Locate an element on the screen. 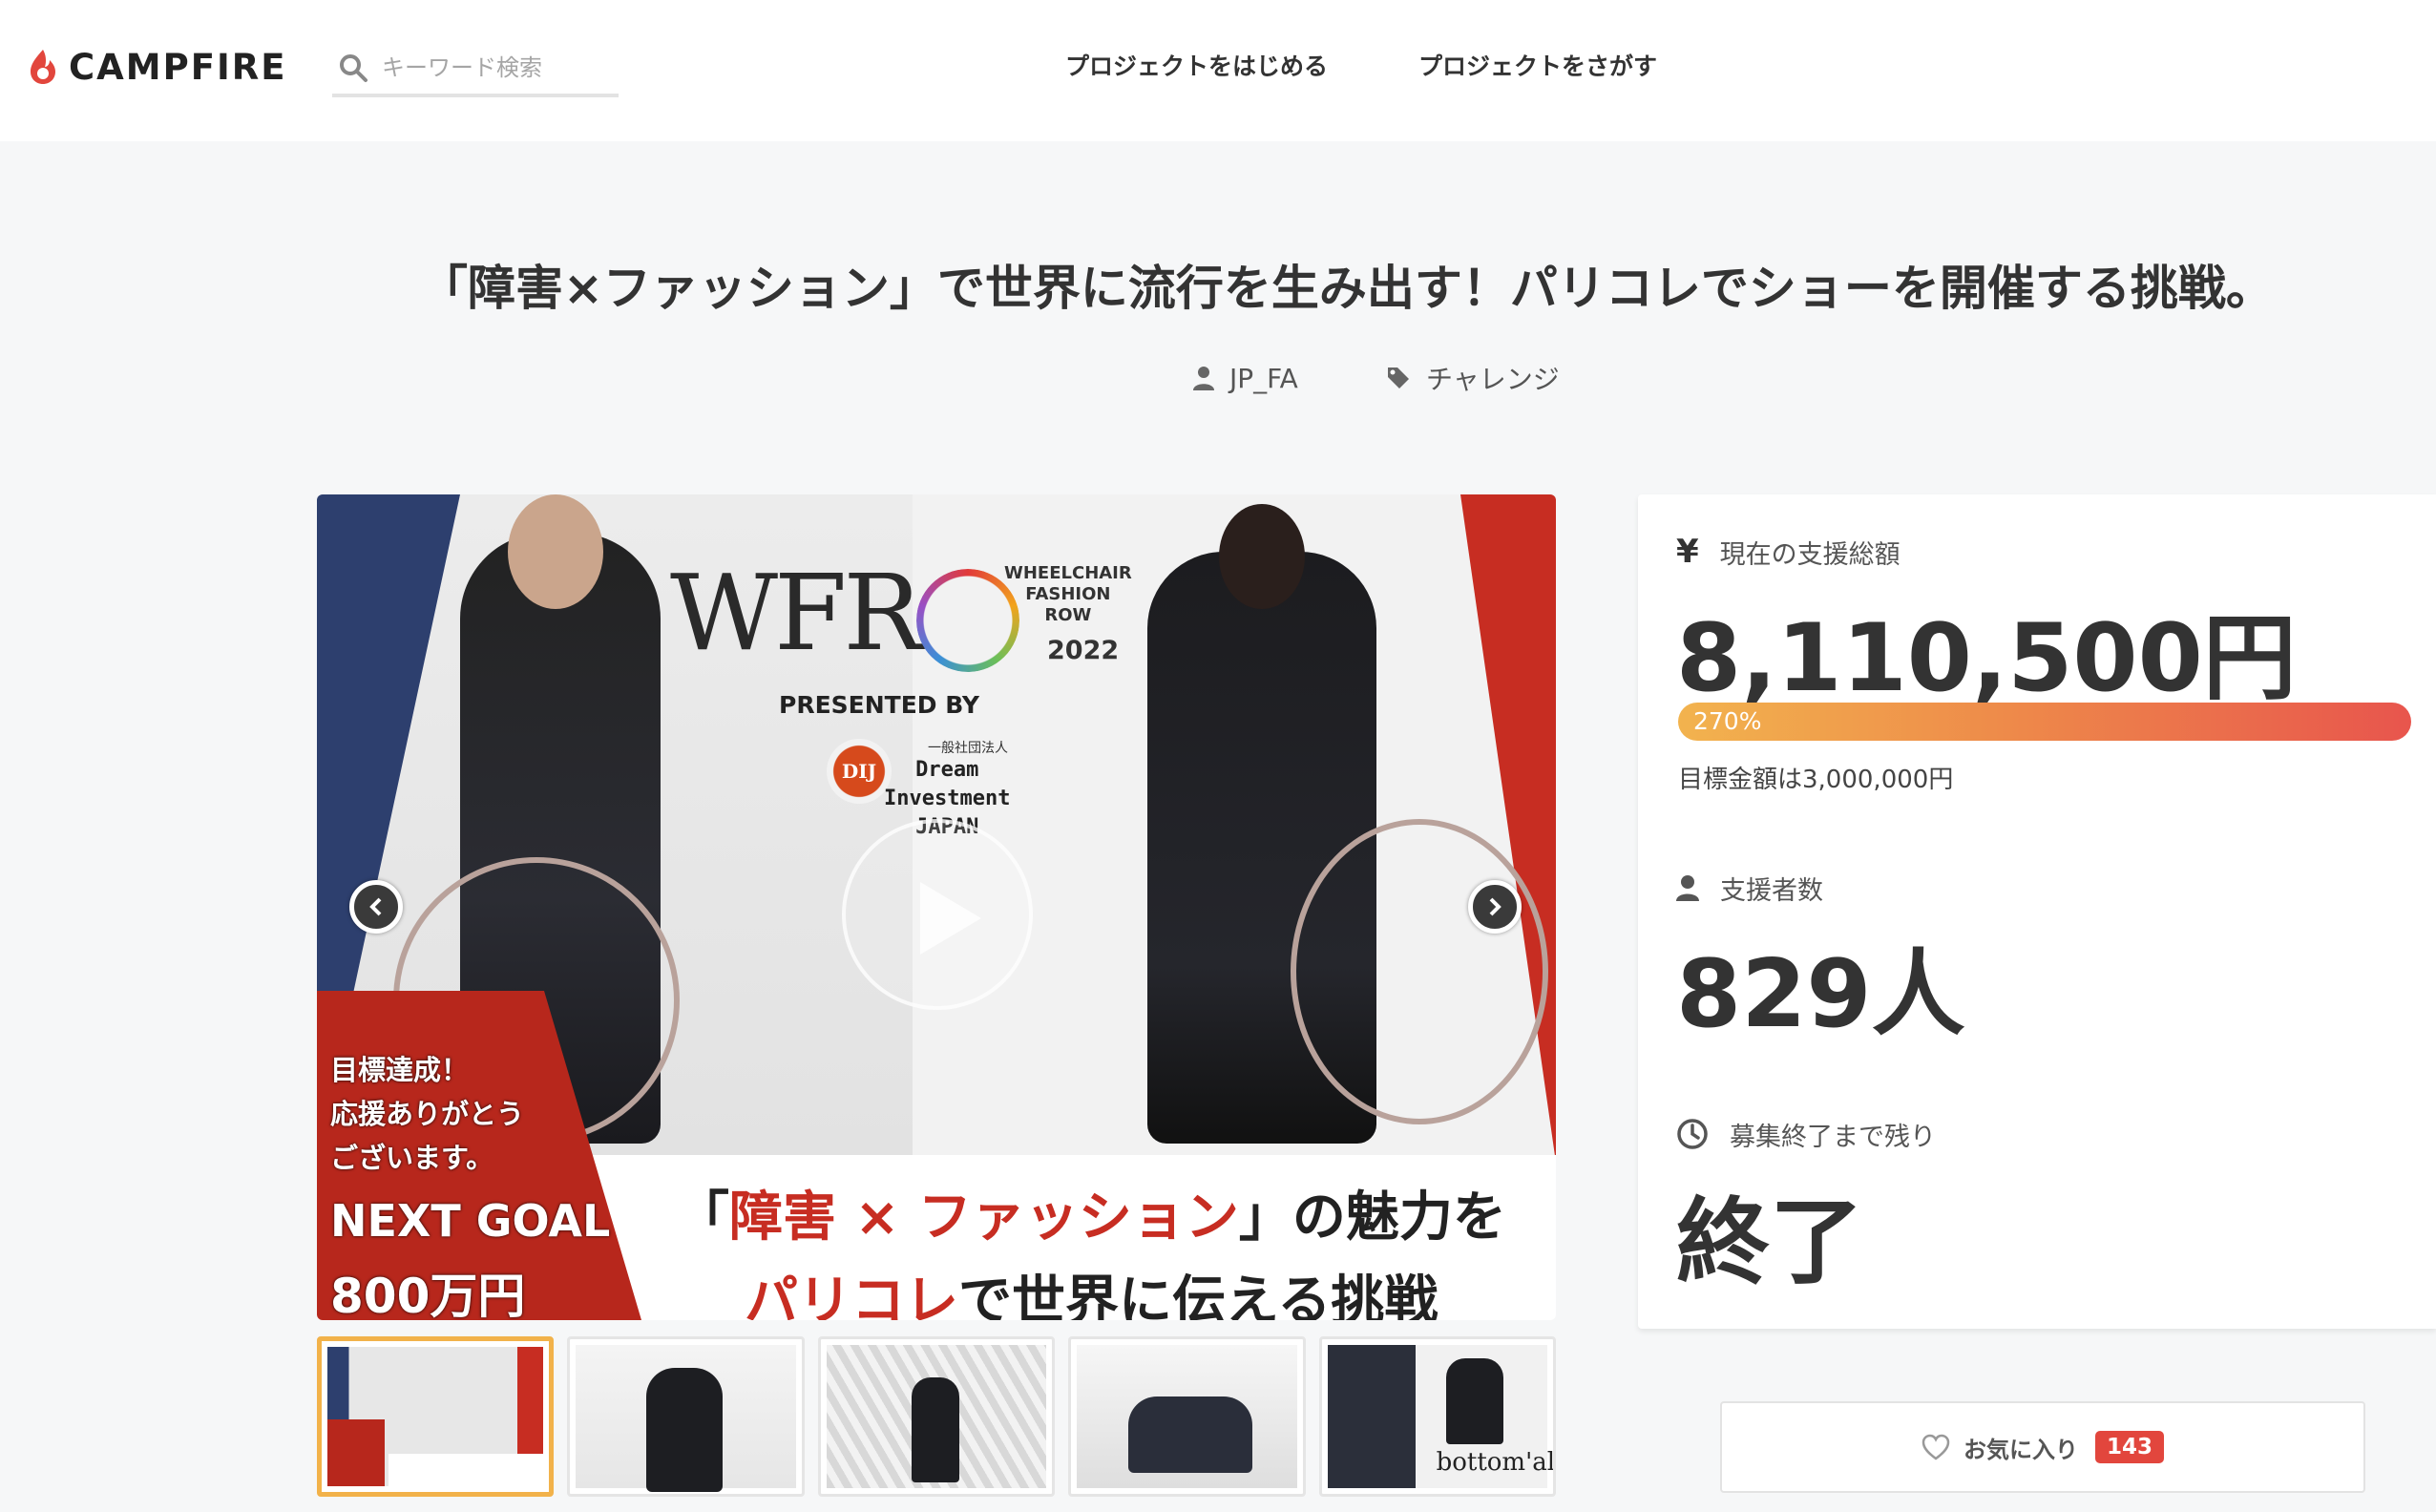 The width and height of the screenshot is (2436, 1512). backers-label: 支援者数 is located at coordinates (1771, 891).